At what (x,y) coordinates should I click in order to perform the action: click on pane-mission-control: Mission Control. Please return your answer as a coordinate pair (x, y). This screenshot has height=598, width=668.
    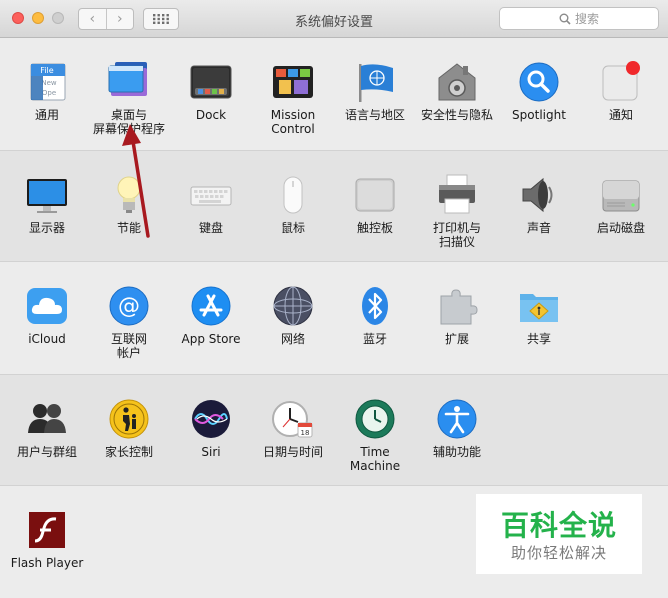
    Looking at the image, I should click on (293, 87).